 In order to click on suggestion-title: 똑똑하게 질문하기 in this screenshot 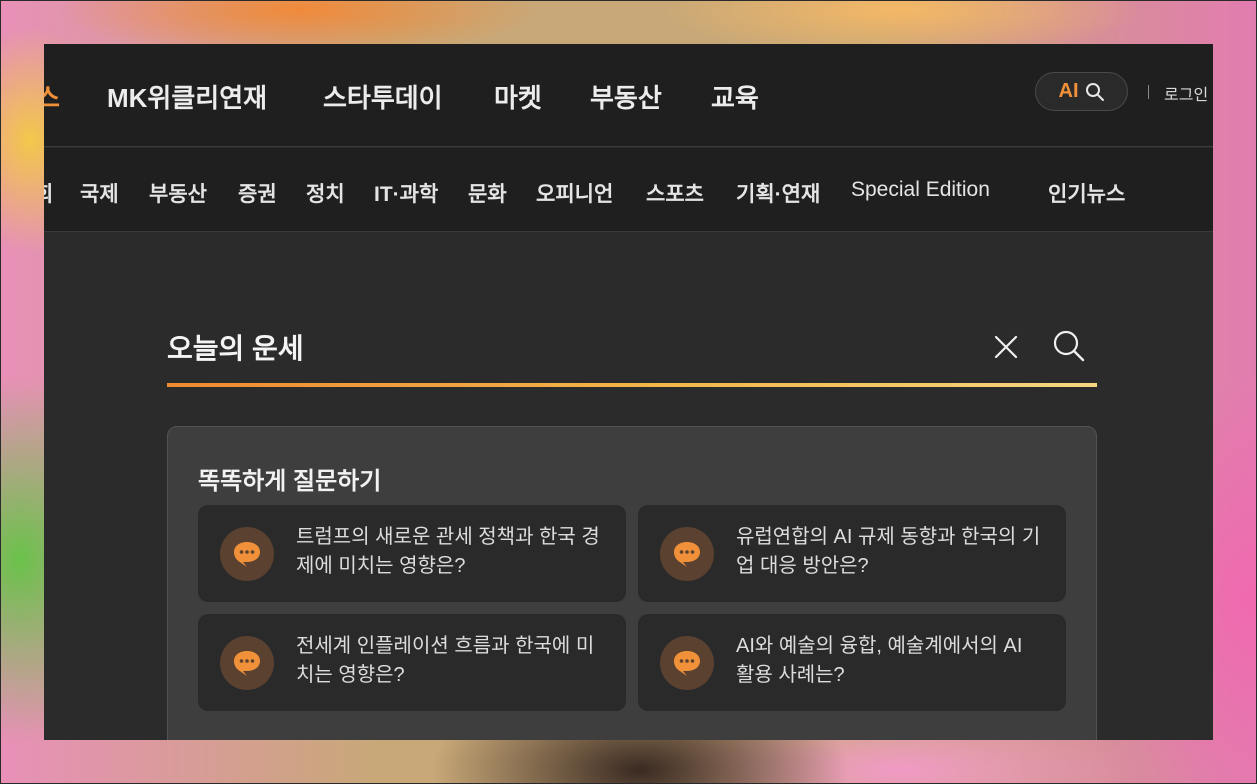, I will do `click(290, 481)`.